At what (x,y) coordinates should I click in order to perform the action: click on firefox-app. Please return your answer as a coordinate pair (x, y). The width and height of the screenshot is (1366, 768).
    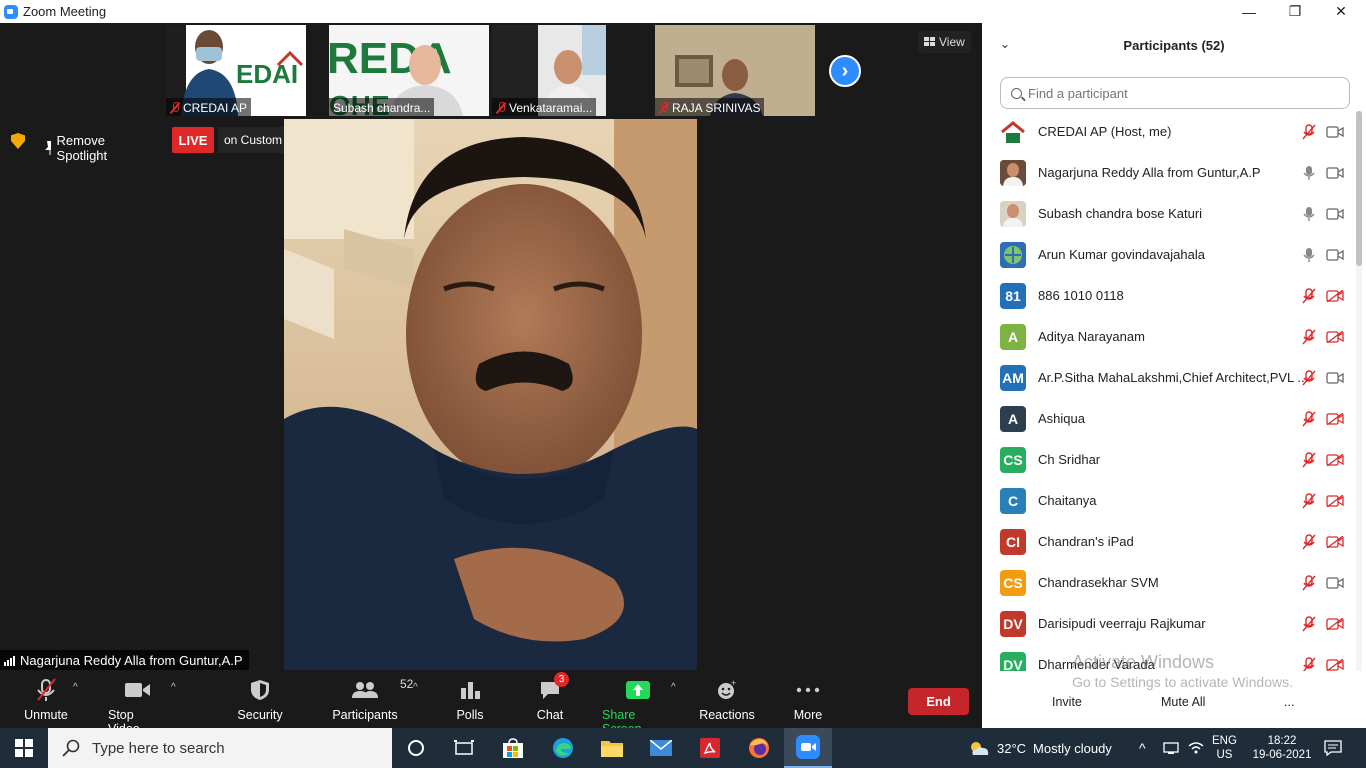
    Looking at the image, I should click on (759, 748).